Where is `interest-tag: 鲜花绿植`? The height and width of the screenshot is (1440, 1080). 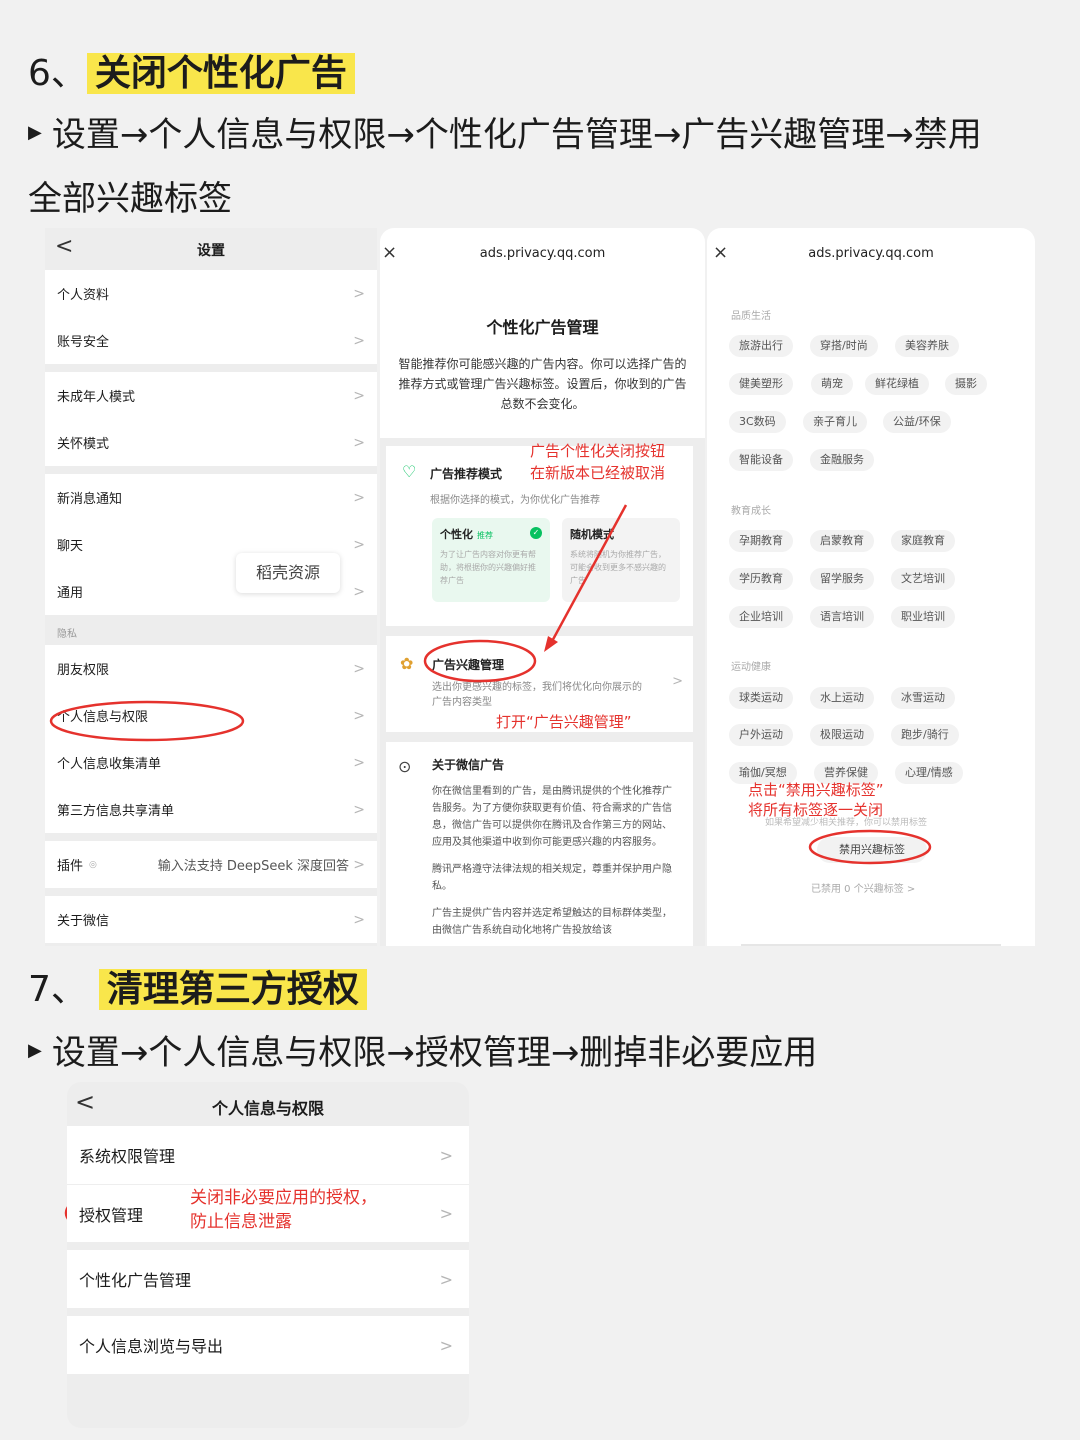 interest-tag: 鲜花绿植 is located at coordinates (897, 384).